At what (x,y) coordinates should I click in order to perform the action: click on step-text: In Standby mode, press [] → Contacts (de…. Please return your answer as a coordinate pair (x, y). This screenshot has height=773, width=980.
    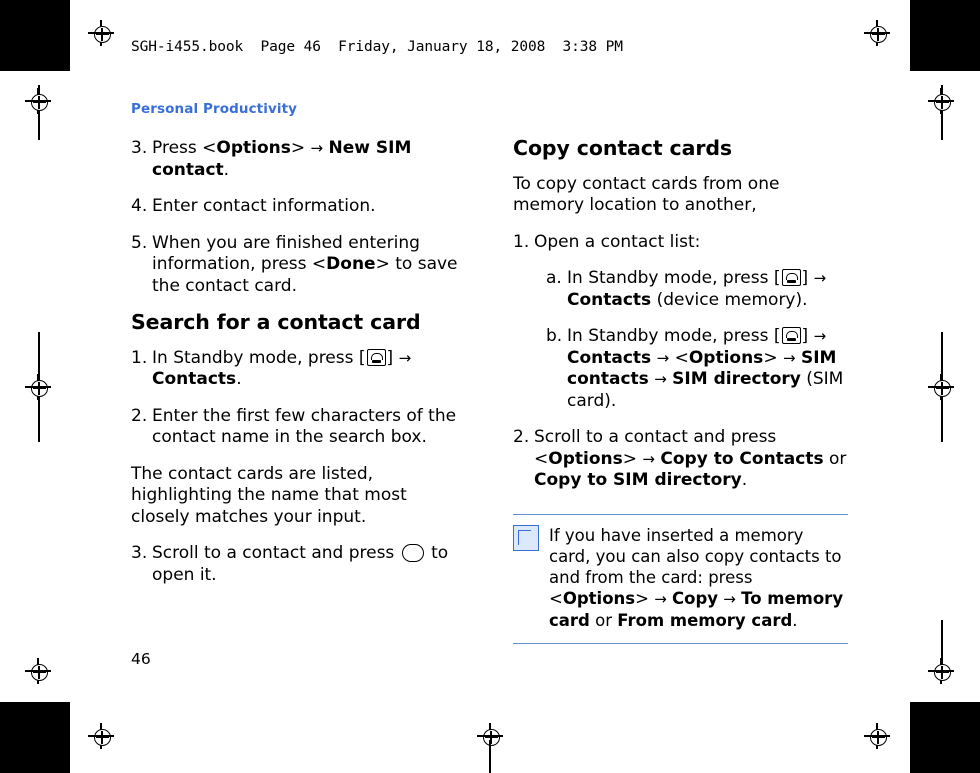
    Looking at the image, I should click on (697, 289).